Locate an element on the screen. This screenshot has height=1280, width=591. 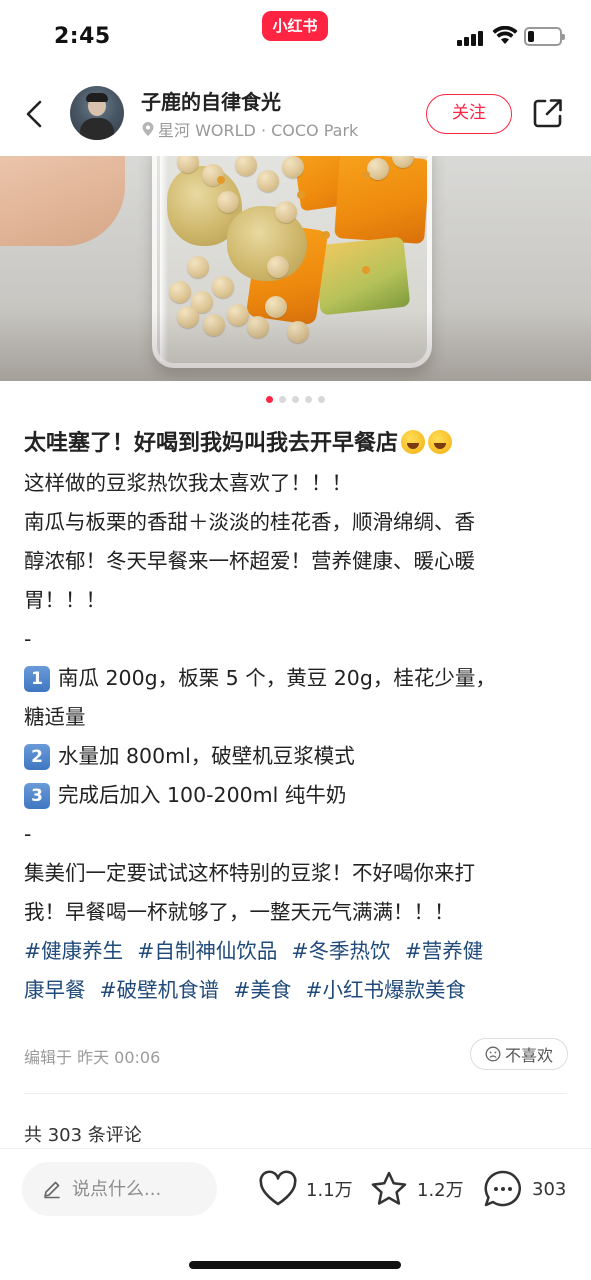
status-bar: 2:45 小红书 is located at coordinates (295, 36).